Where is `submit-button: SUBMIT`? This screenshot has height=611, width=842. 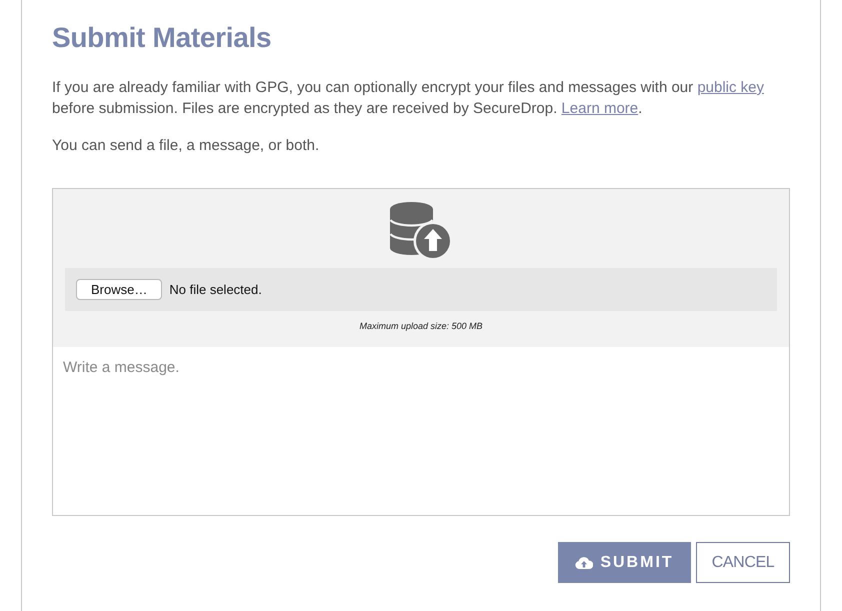 submit-button: SUBMIT is located at coordinates (624, 562).